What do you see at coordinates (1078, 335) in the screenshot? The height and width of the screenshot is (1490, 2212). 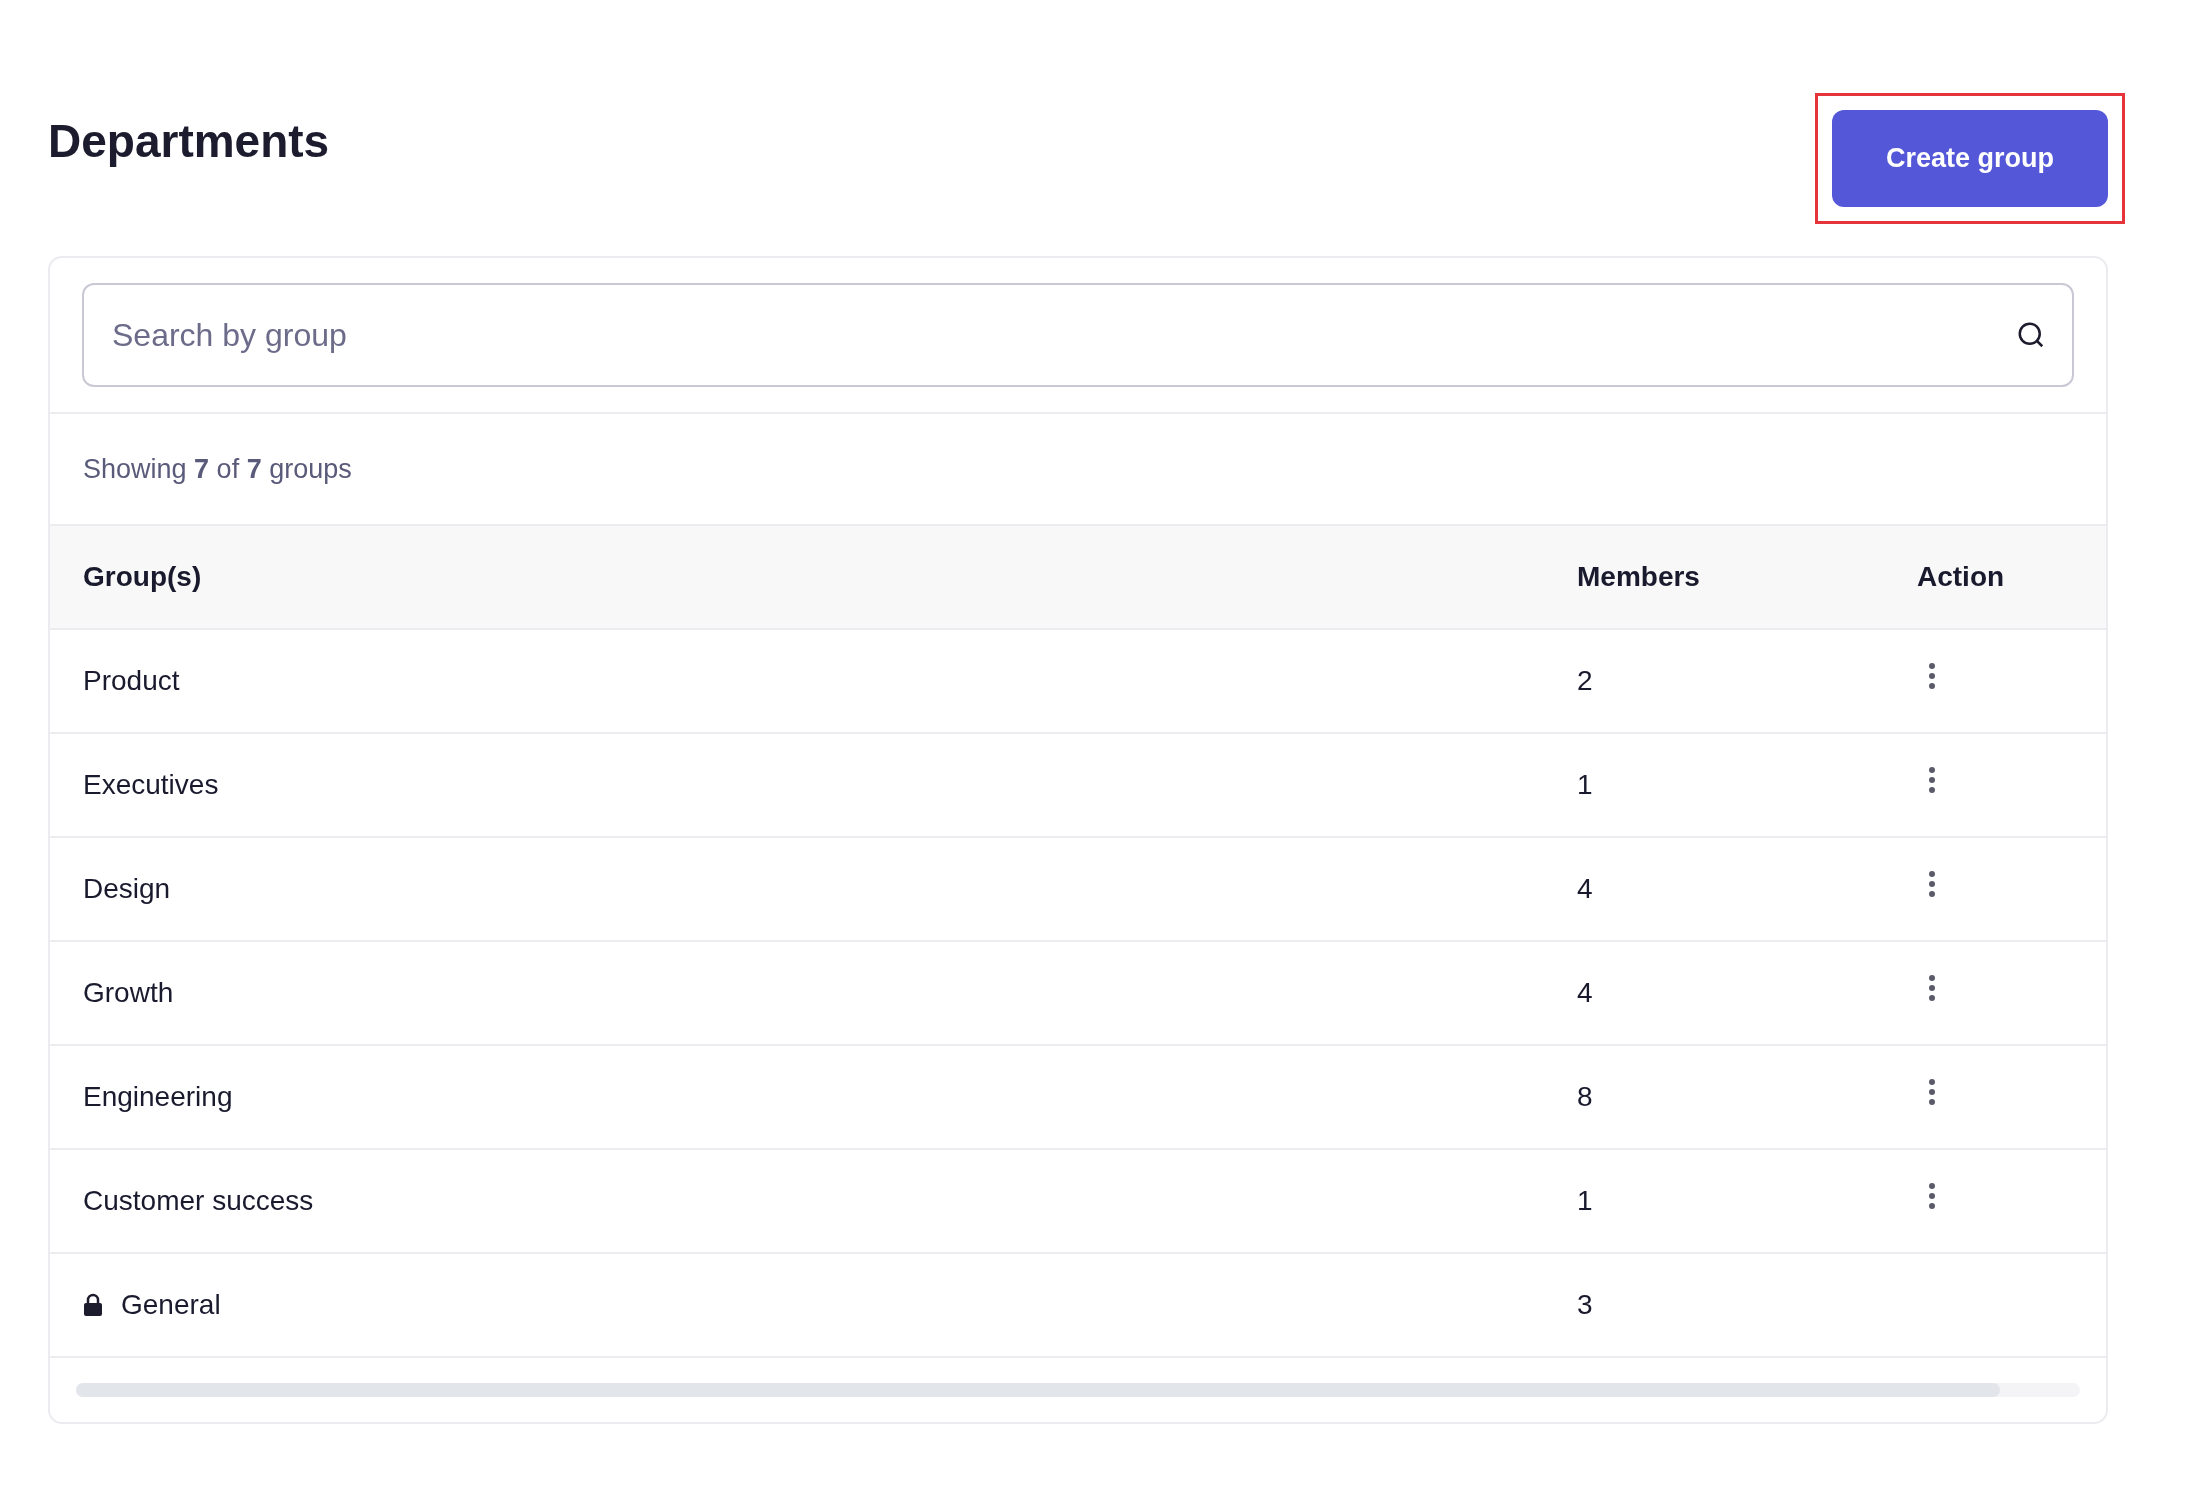 I see `search-field: Search by group` at bounding box center [1078, 335].